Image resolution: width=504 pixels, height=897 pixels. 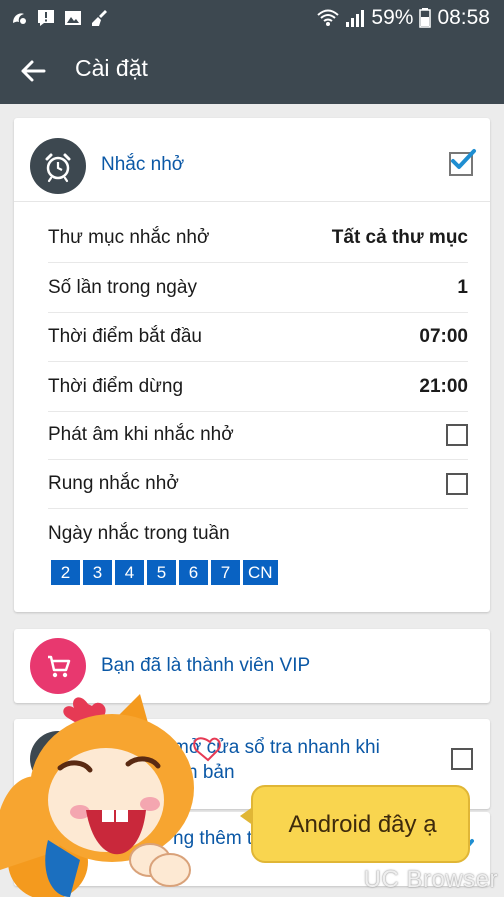 I want to click on weekday-chips: 2 3 4 5 6 7 CN, so click(x=164, y=572).